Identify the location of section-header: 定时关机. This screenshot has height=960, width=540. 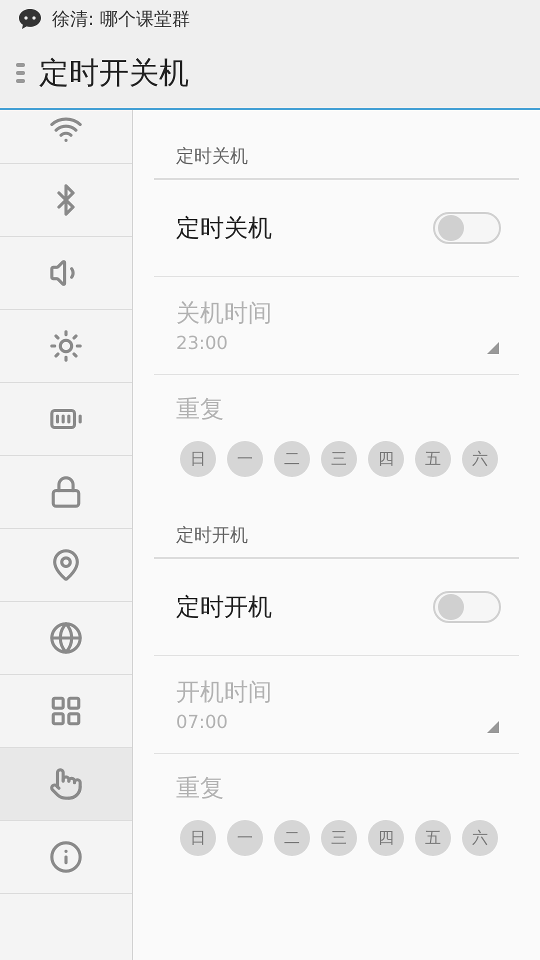
(336, 145).